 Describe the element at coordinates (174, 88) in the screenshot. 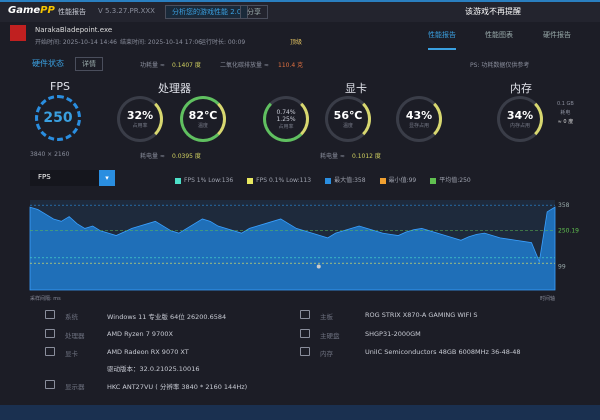

I see `cpu-title: 处理器` at that location.